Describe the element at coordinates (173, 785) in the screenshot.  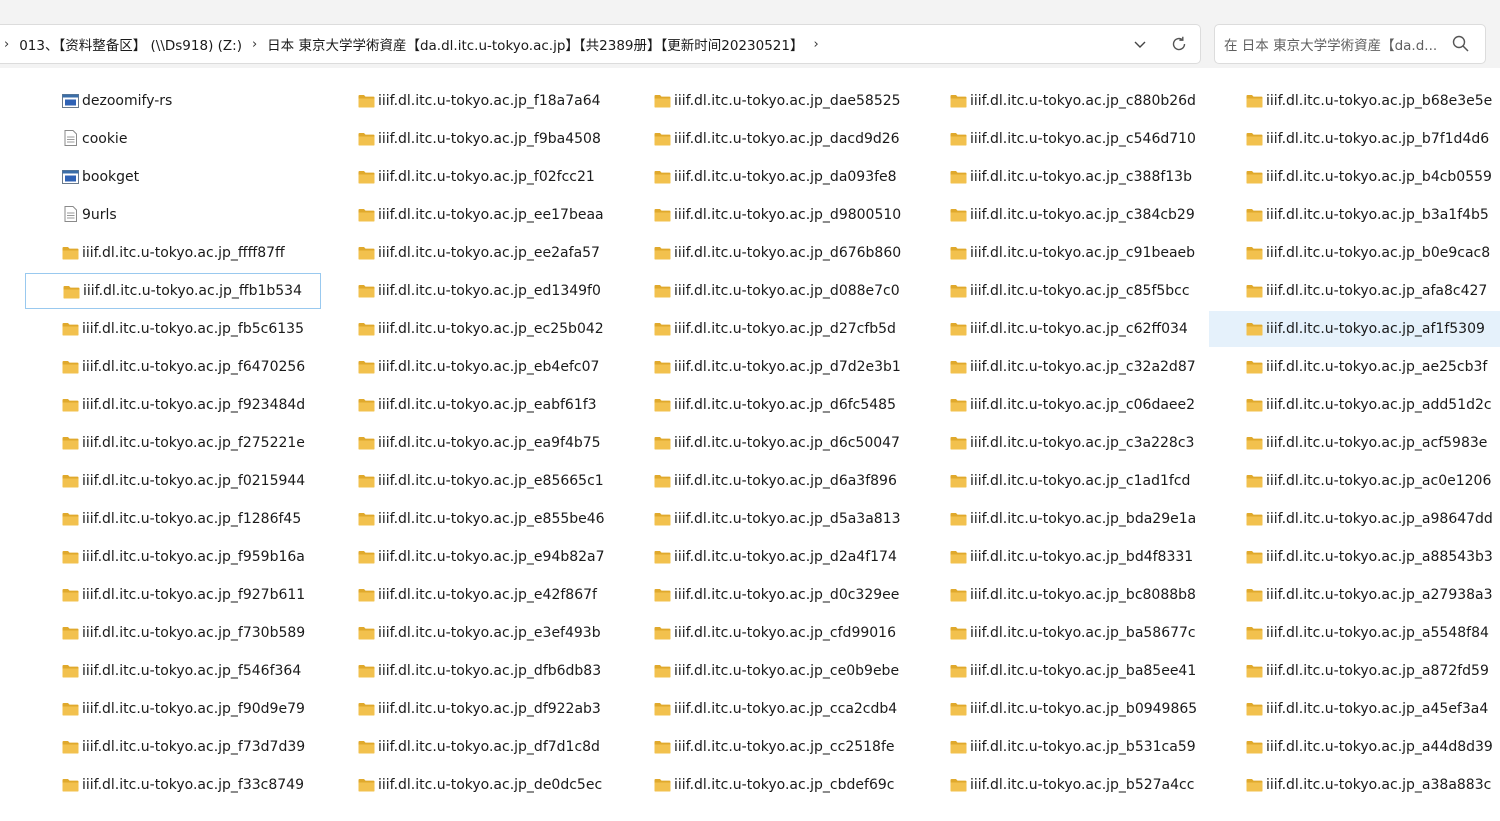
I see `folder-item: iiif.dl.itc.u-tokyo.ac.jp_f33c8749` at that location.